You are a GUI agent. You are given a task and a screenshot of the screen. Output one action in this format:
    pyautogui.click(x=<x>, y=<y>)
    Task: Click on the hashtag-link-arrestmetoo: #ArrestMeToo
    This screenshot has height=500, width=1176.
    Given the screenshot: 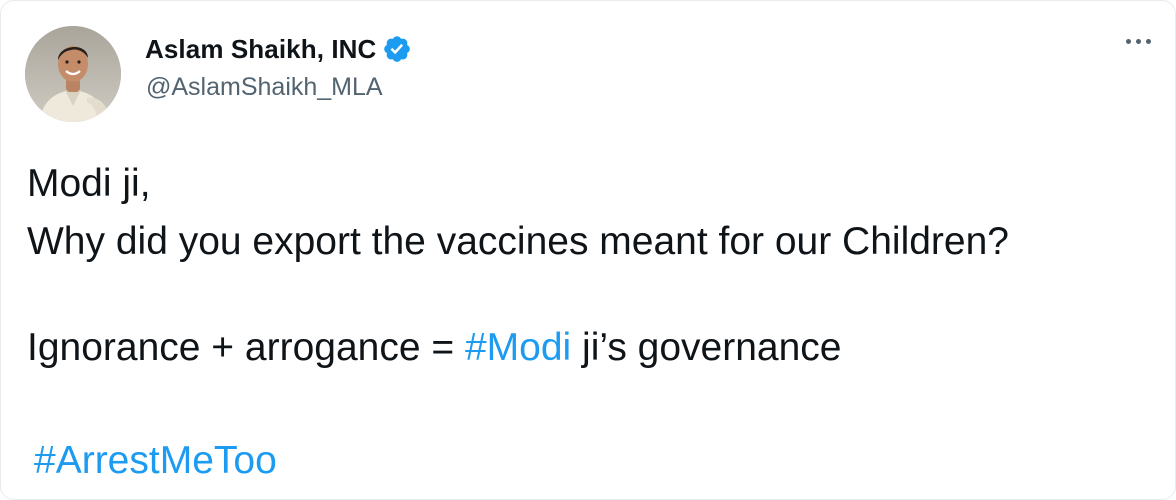 What is the action you would take?
    pyautogui.click(x=155, y=460)
    